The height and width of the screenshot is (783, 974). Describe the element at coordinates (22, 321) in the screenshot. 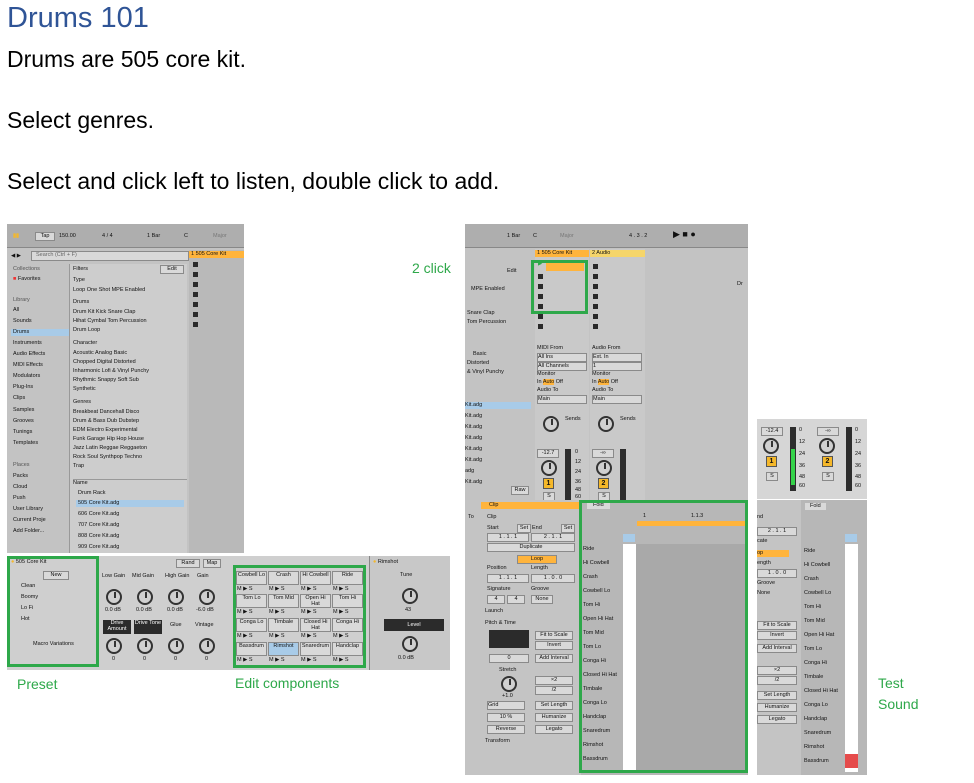

I see `sidebar-item-sounds: Sounds` at that location.